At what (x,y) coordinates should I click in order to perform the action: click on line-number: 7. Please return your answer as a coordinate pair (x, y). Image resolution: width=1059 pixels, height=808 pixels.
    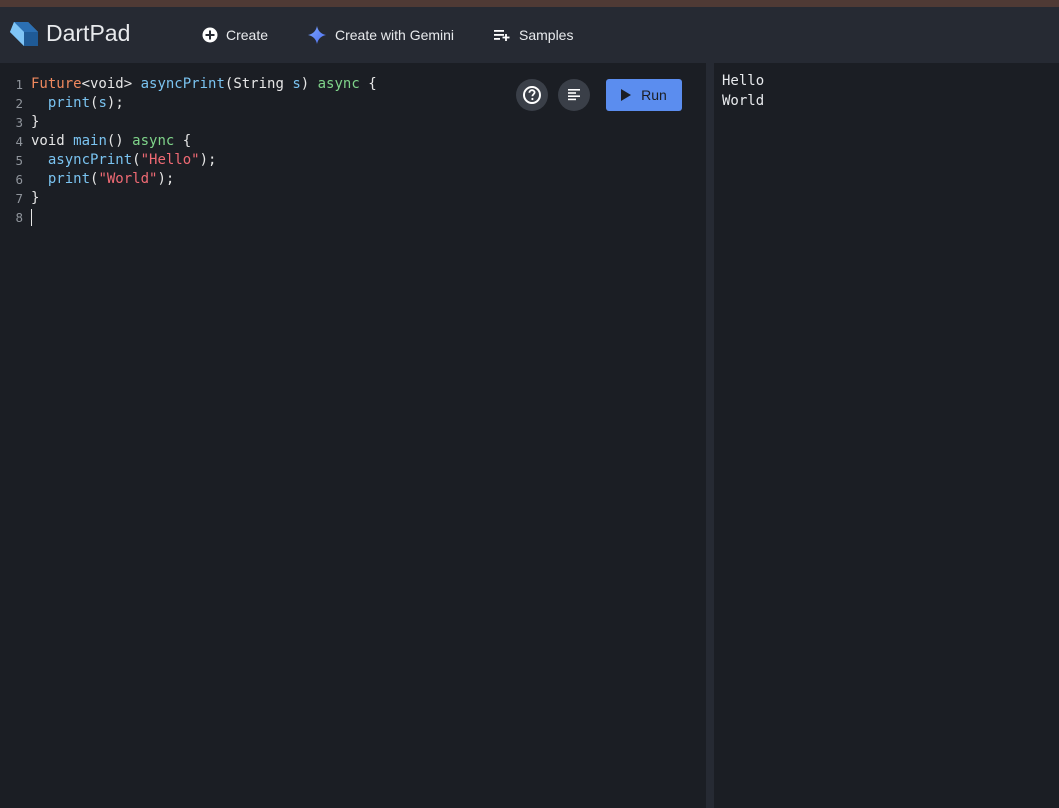
    Looking at the image, I should click on (19, 198).